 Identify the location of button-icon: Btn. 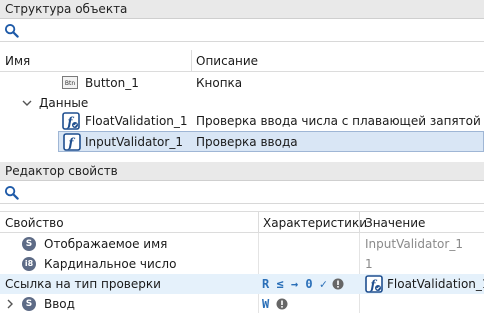
(70, 82).